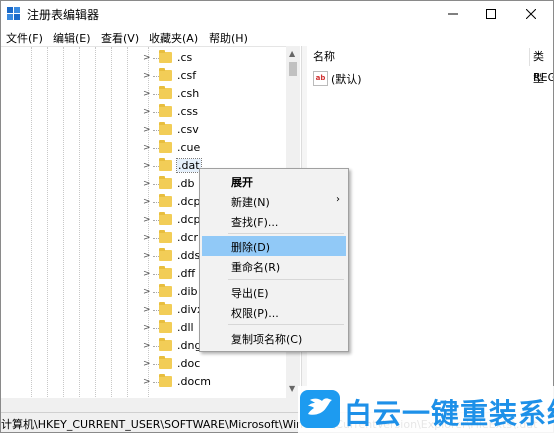 The width and height of the screenshot is (554, 433). I want to click on tree-item-label: .dib, so click(187, 291).